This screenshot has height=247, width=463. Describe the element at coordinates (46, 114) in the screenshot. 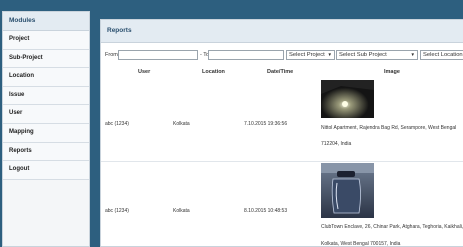

I see `sidebar-item-user: User` at that location.